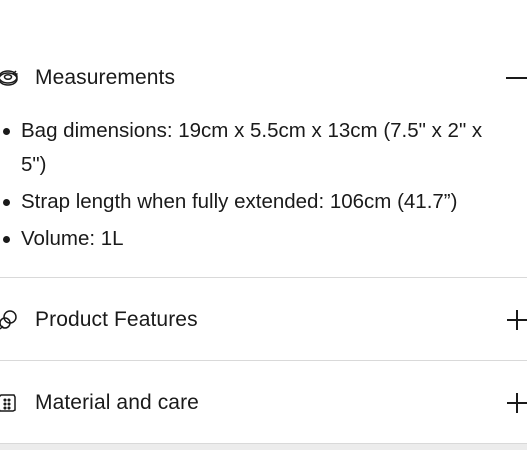 This screenshot has height=450, width=527. I want to click on tape-measure-icon, so click(10, 78).